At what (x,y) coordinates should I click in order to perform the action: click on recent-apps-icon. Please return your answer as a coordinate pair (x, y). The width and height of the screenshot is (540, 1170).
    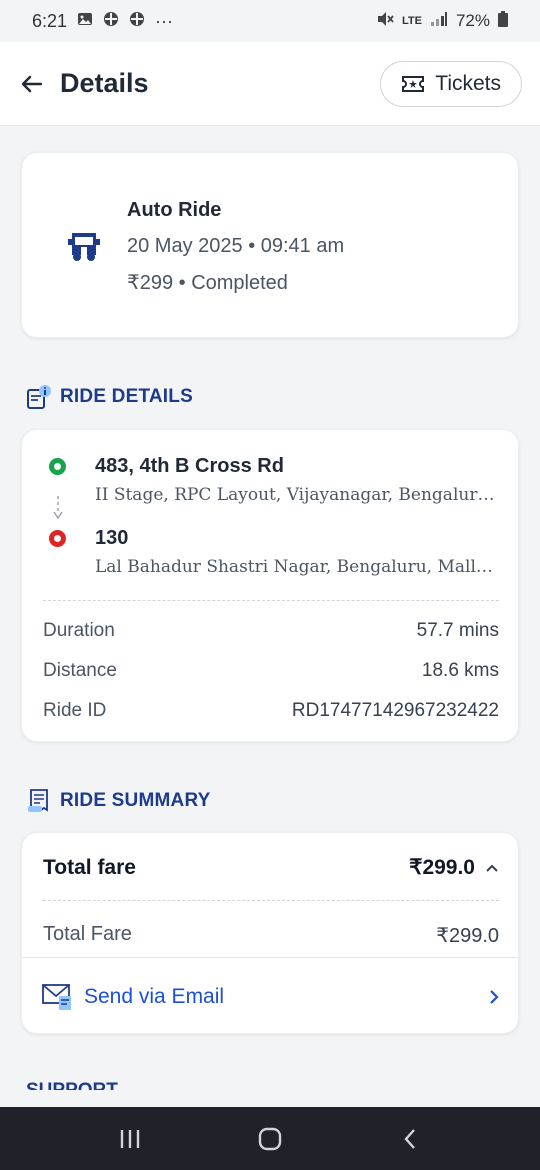
    Looking at the image, I should click on (130, 1138).